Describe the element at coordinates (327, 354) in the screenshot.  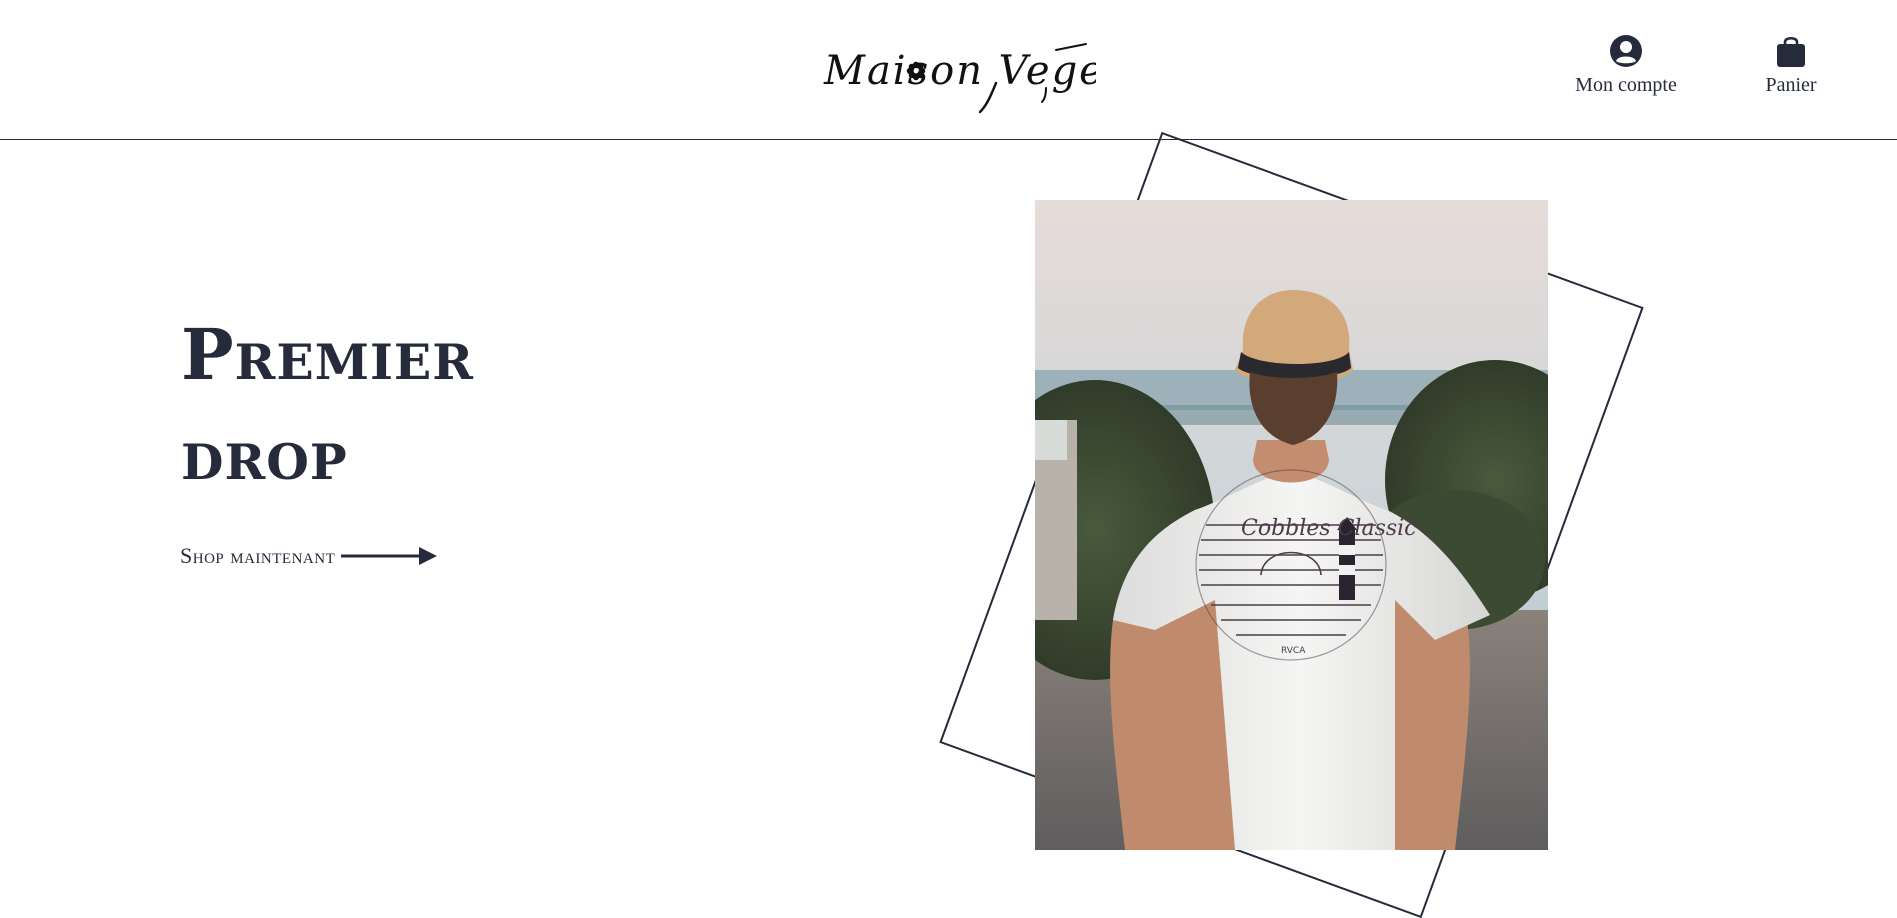
I see `hero-title-line-1: Premier` at that location.